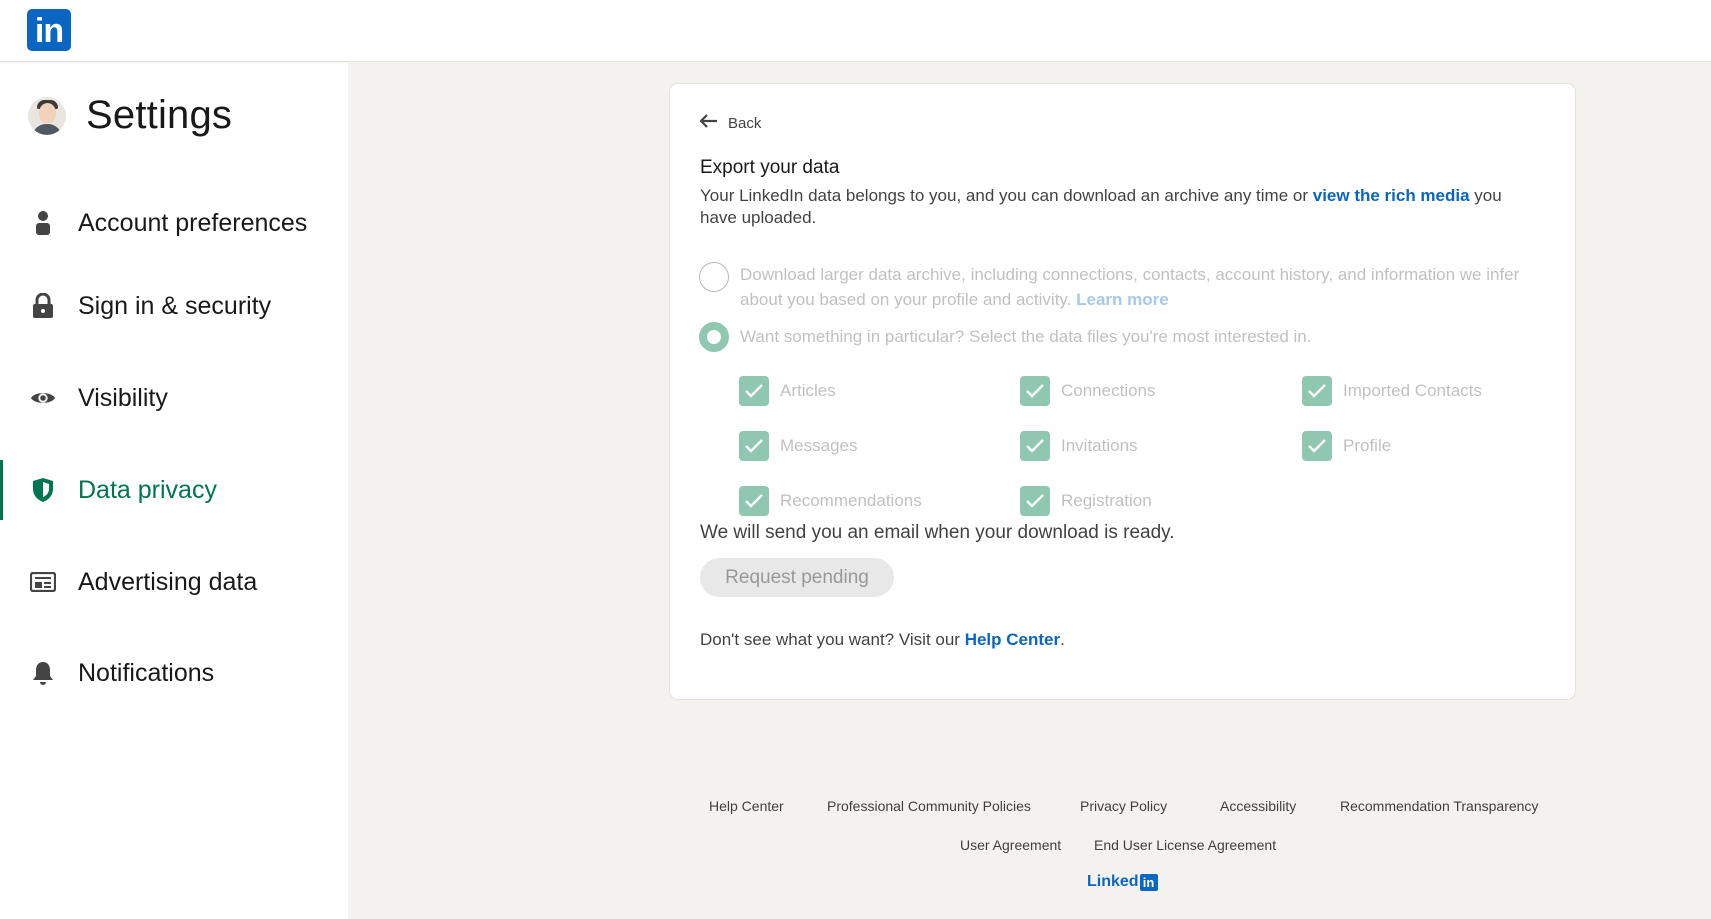 The width and height of the screenshot is (1711, 919). I want to click on learn-more-link: Learn more, so click(1122, 299).